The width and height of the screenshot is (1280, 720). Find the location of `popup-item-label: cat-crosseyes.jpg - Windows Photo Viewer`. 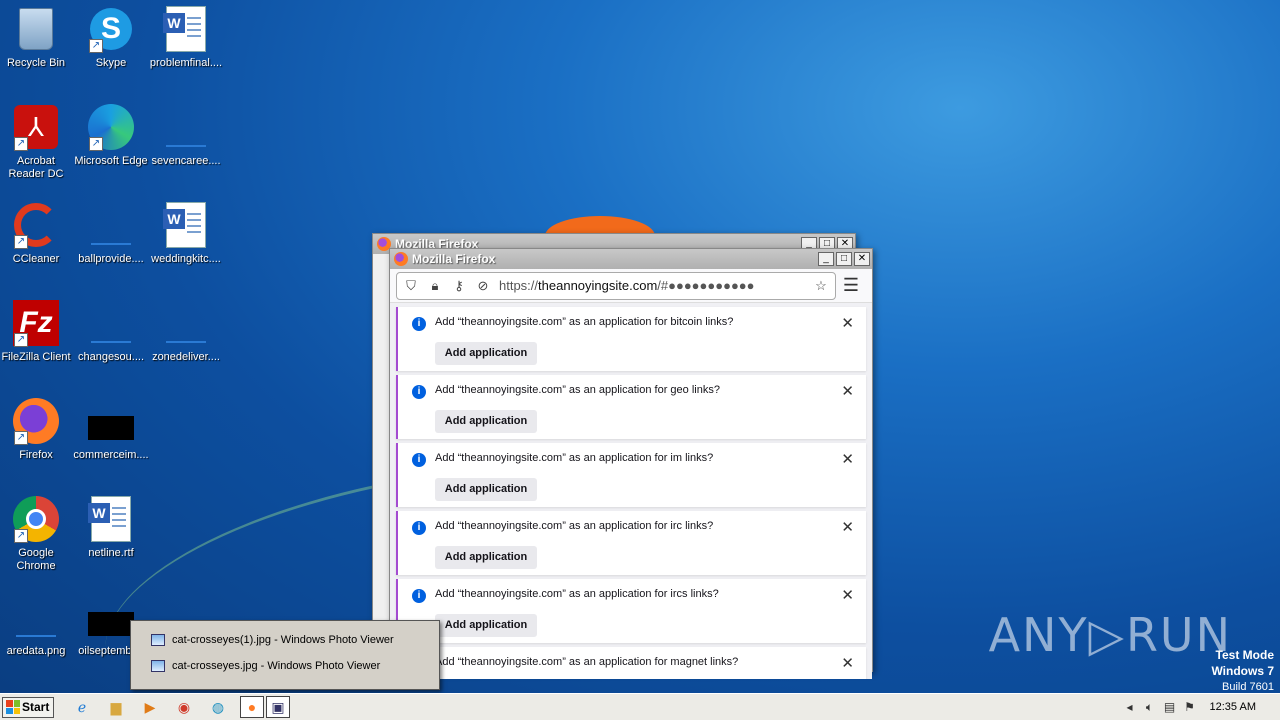

popup-item-label: cat-crosseyes.jpg - Windows Photo Viewer is located at coordinates (276, 666).